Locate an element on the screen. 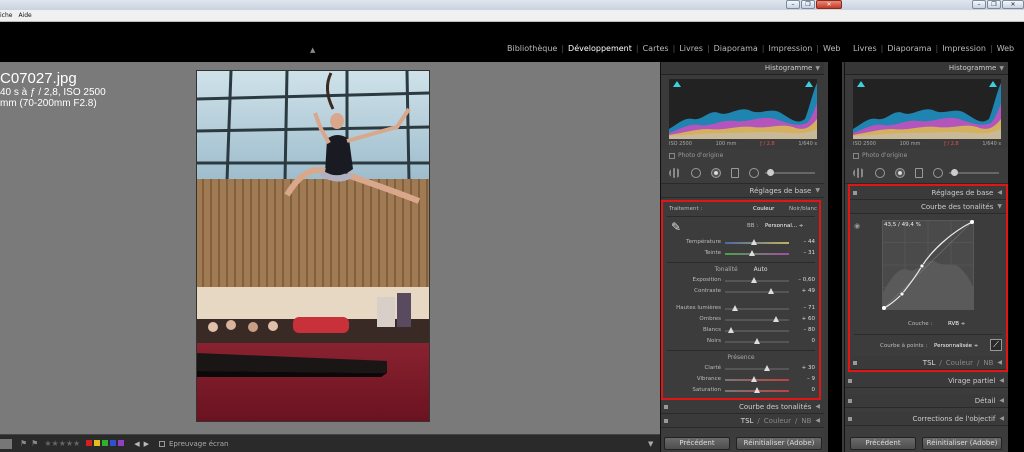 This screenshot has width=1024, height=452. tone-curve-header: Courbe des tonalités ▼ is located at coordinates (928, 207).